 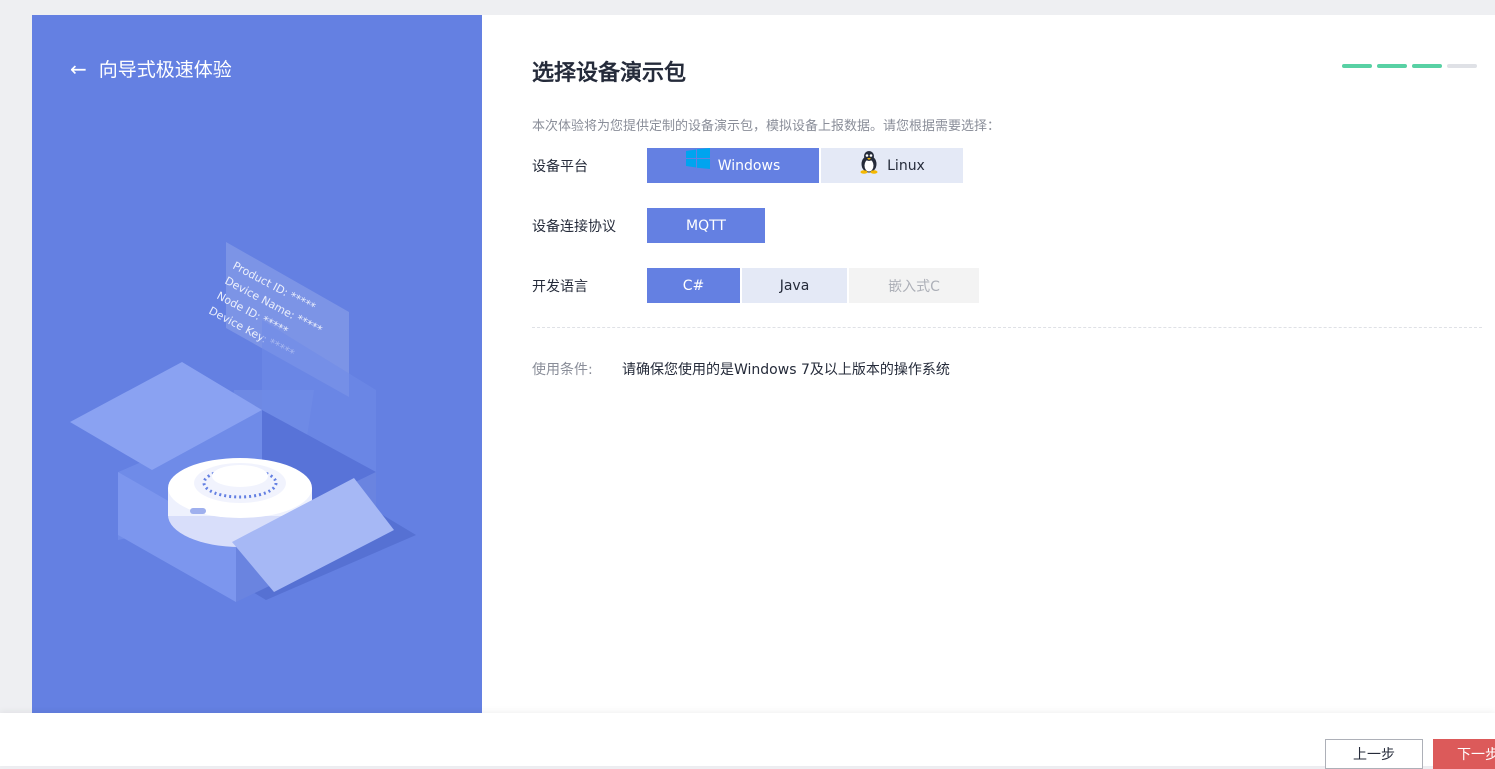 I want to click on next-step-button: 下一步, so click(x=1464, y=754).